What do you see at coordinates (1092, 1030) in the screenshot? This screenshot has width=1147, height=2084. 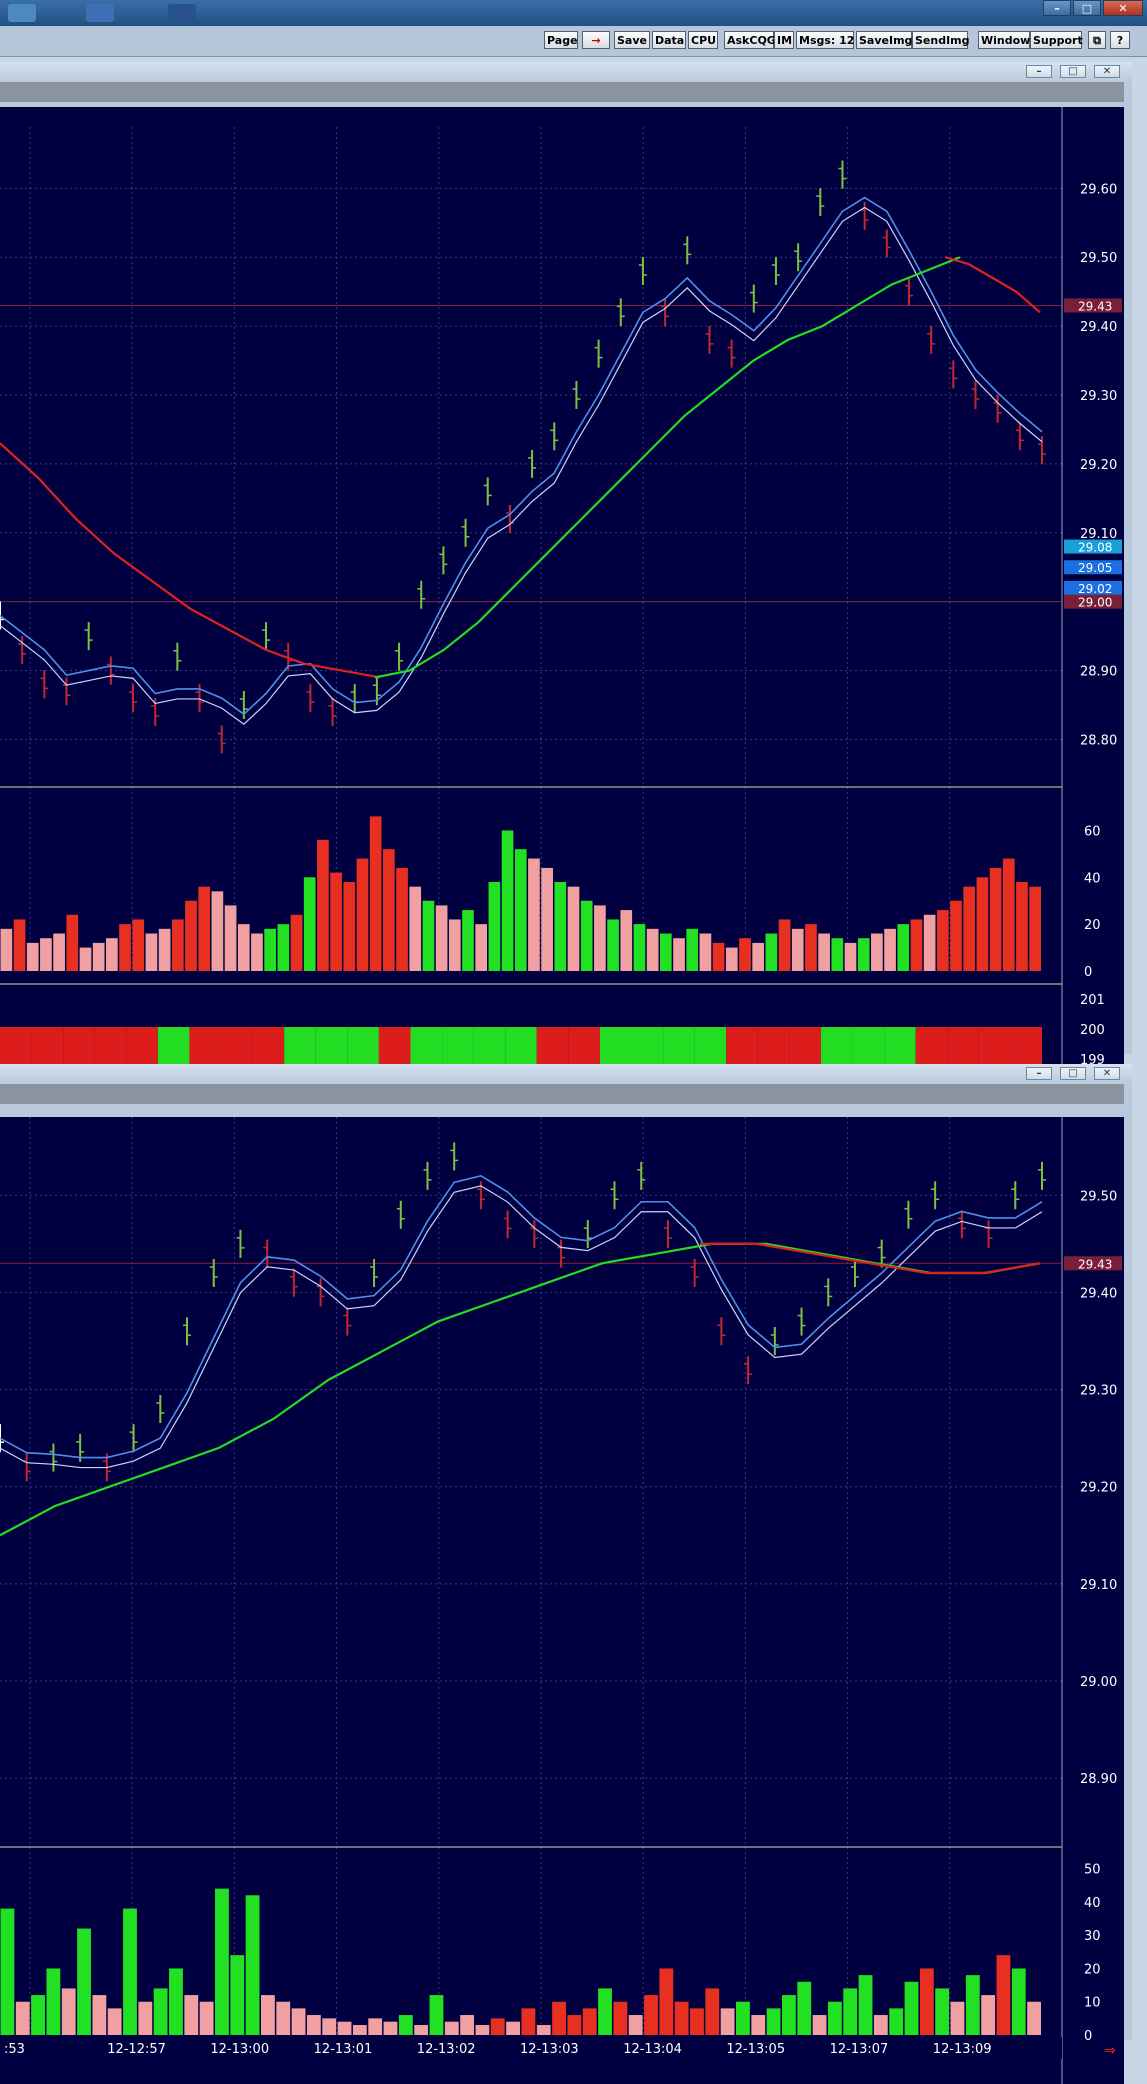 I see `study-axis-label: 200` at bounding box center [1092, 1030].